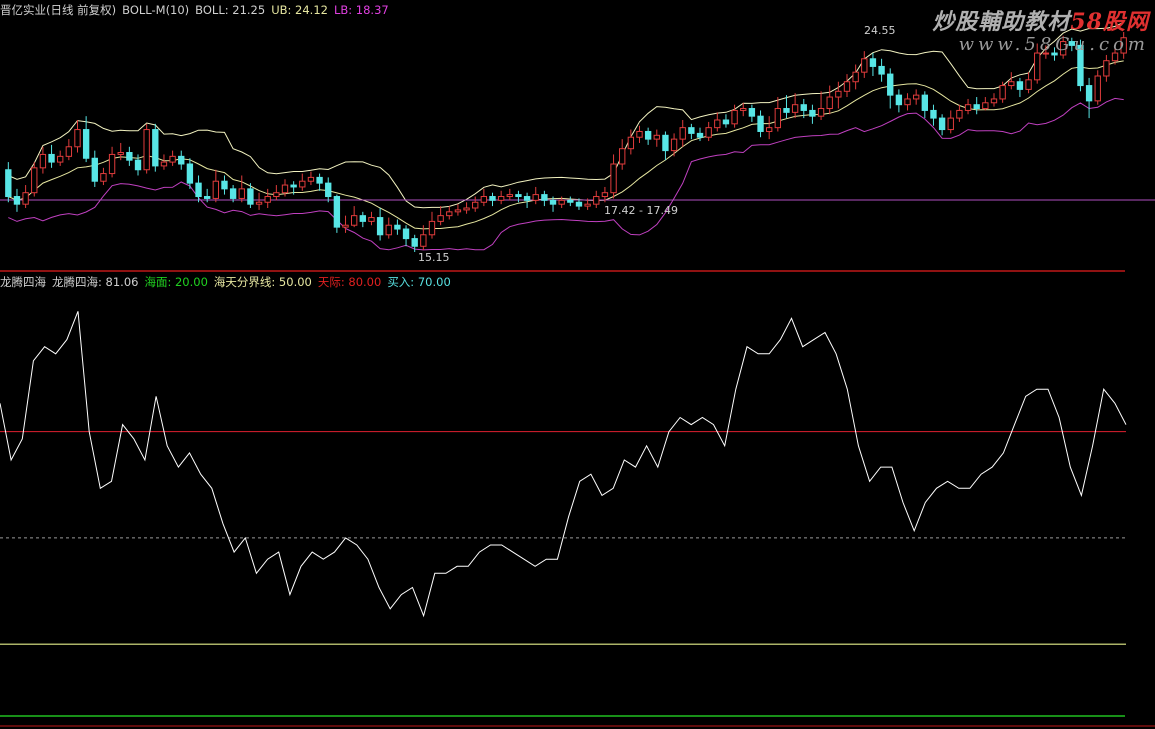  Describe the element at coordinates (1001, 22) in the screenshot. I see `watermark-prefix: 炒股輔助教材` at that location.